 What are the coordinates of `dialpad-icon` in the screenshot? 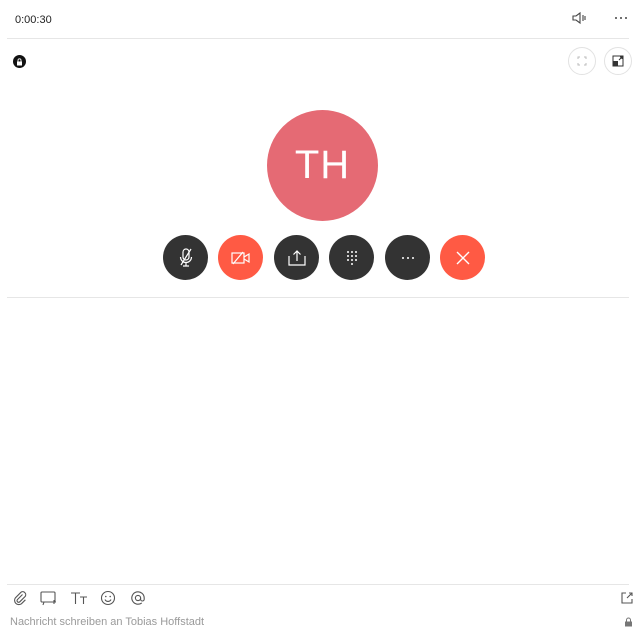 It's located at (351, 257).